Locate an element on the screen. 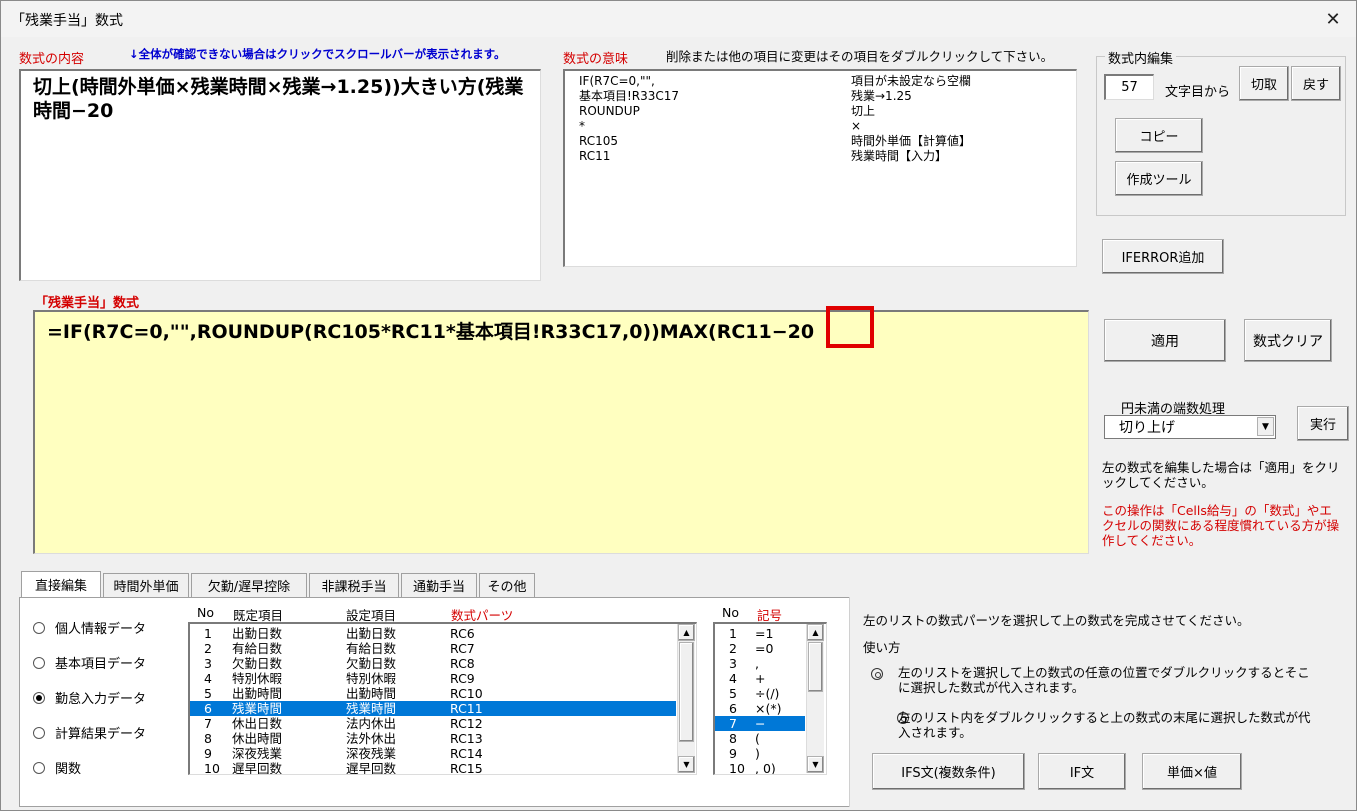 The image size is (1357, 811). rounding-select: 切り上げ ▼ is located at coordinates (1190, 427).